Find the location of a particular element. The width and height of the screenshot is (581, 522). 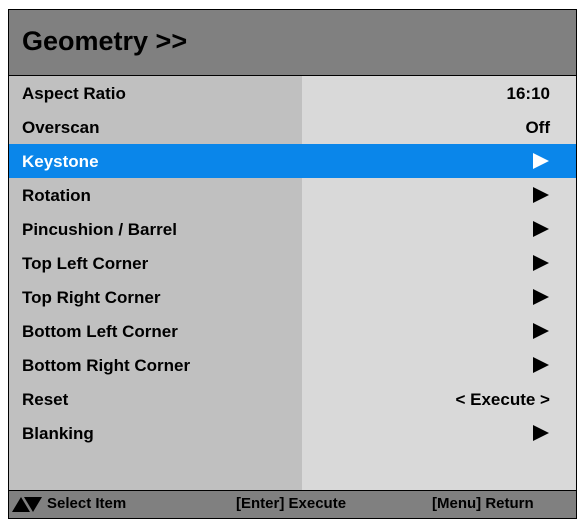

menu-item-keystone: Keystone is located at coordinates (292, 161).